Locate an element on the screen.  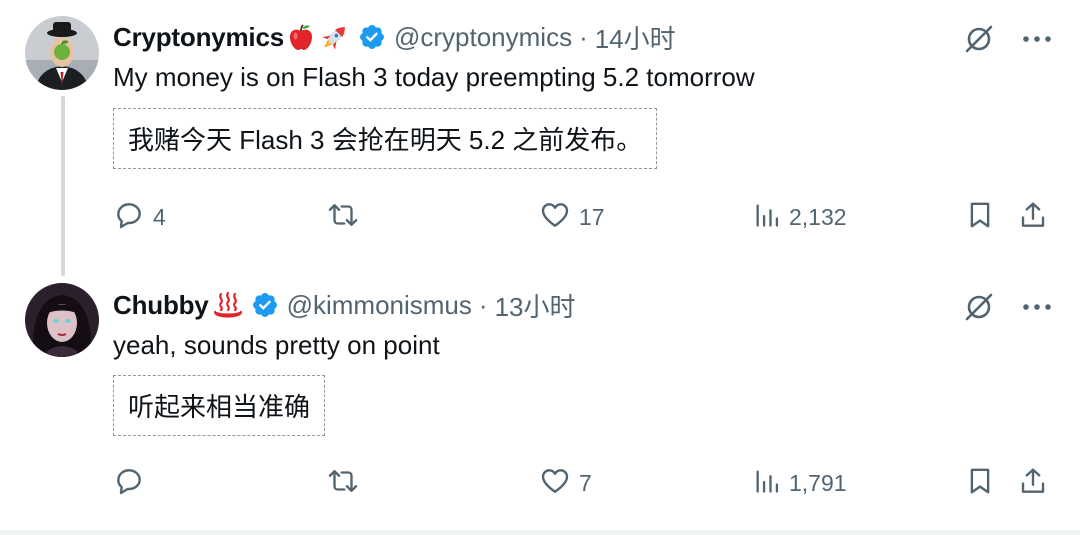
reply-button: 4 is located at coordinates (139, 217).